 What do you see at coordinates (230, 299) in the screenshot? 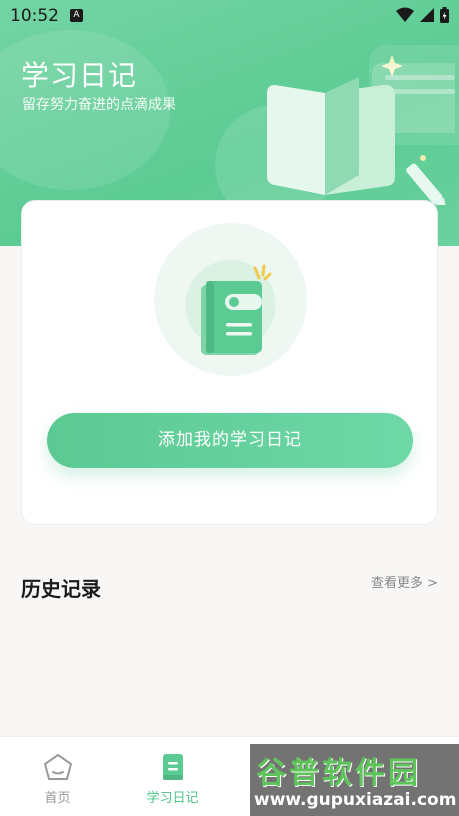
I see `diary-book-icon` at bounding box center [230, 299].